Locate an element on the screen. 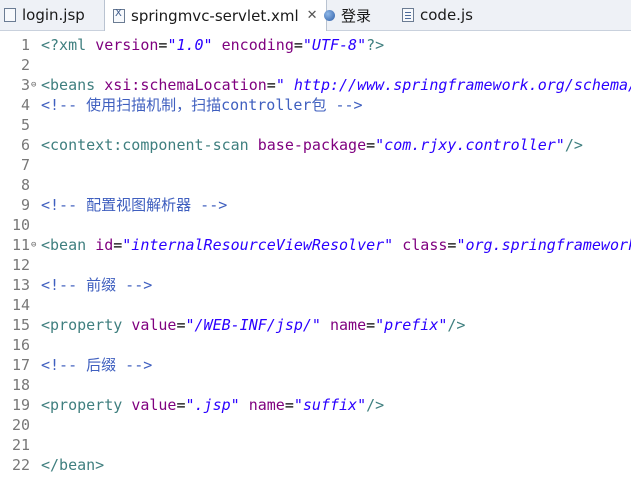 The image size is (631, 478). code-token: <context:component-scan is located at coordinates (149, 145).